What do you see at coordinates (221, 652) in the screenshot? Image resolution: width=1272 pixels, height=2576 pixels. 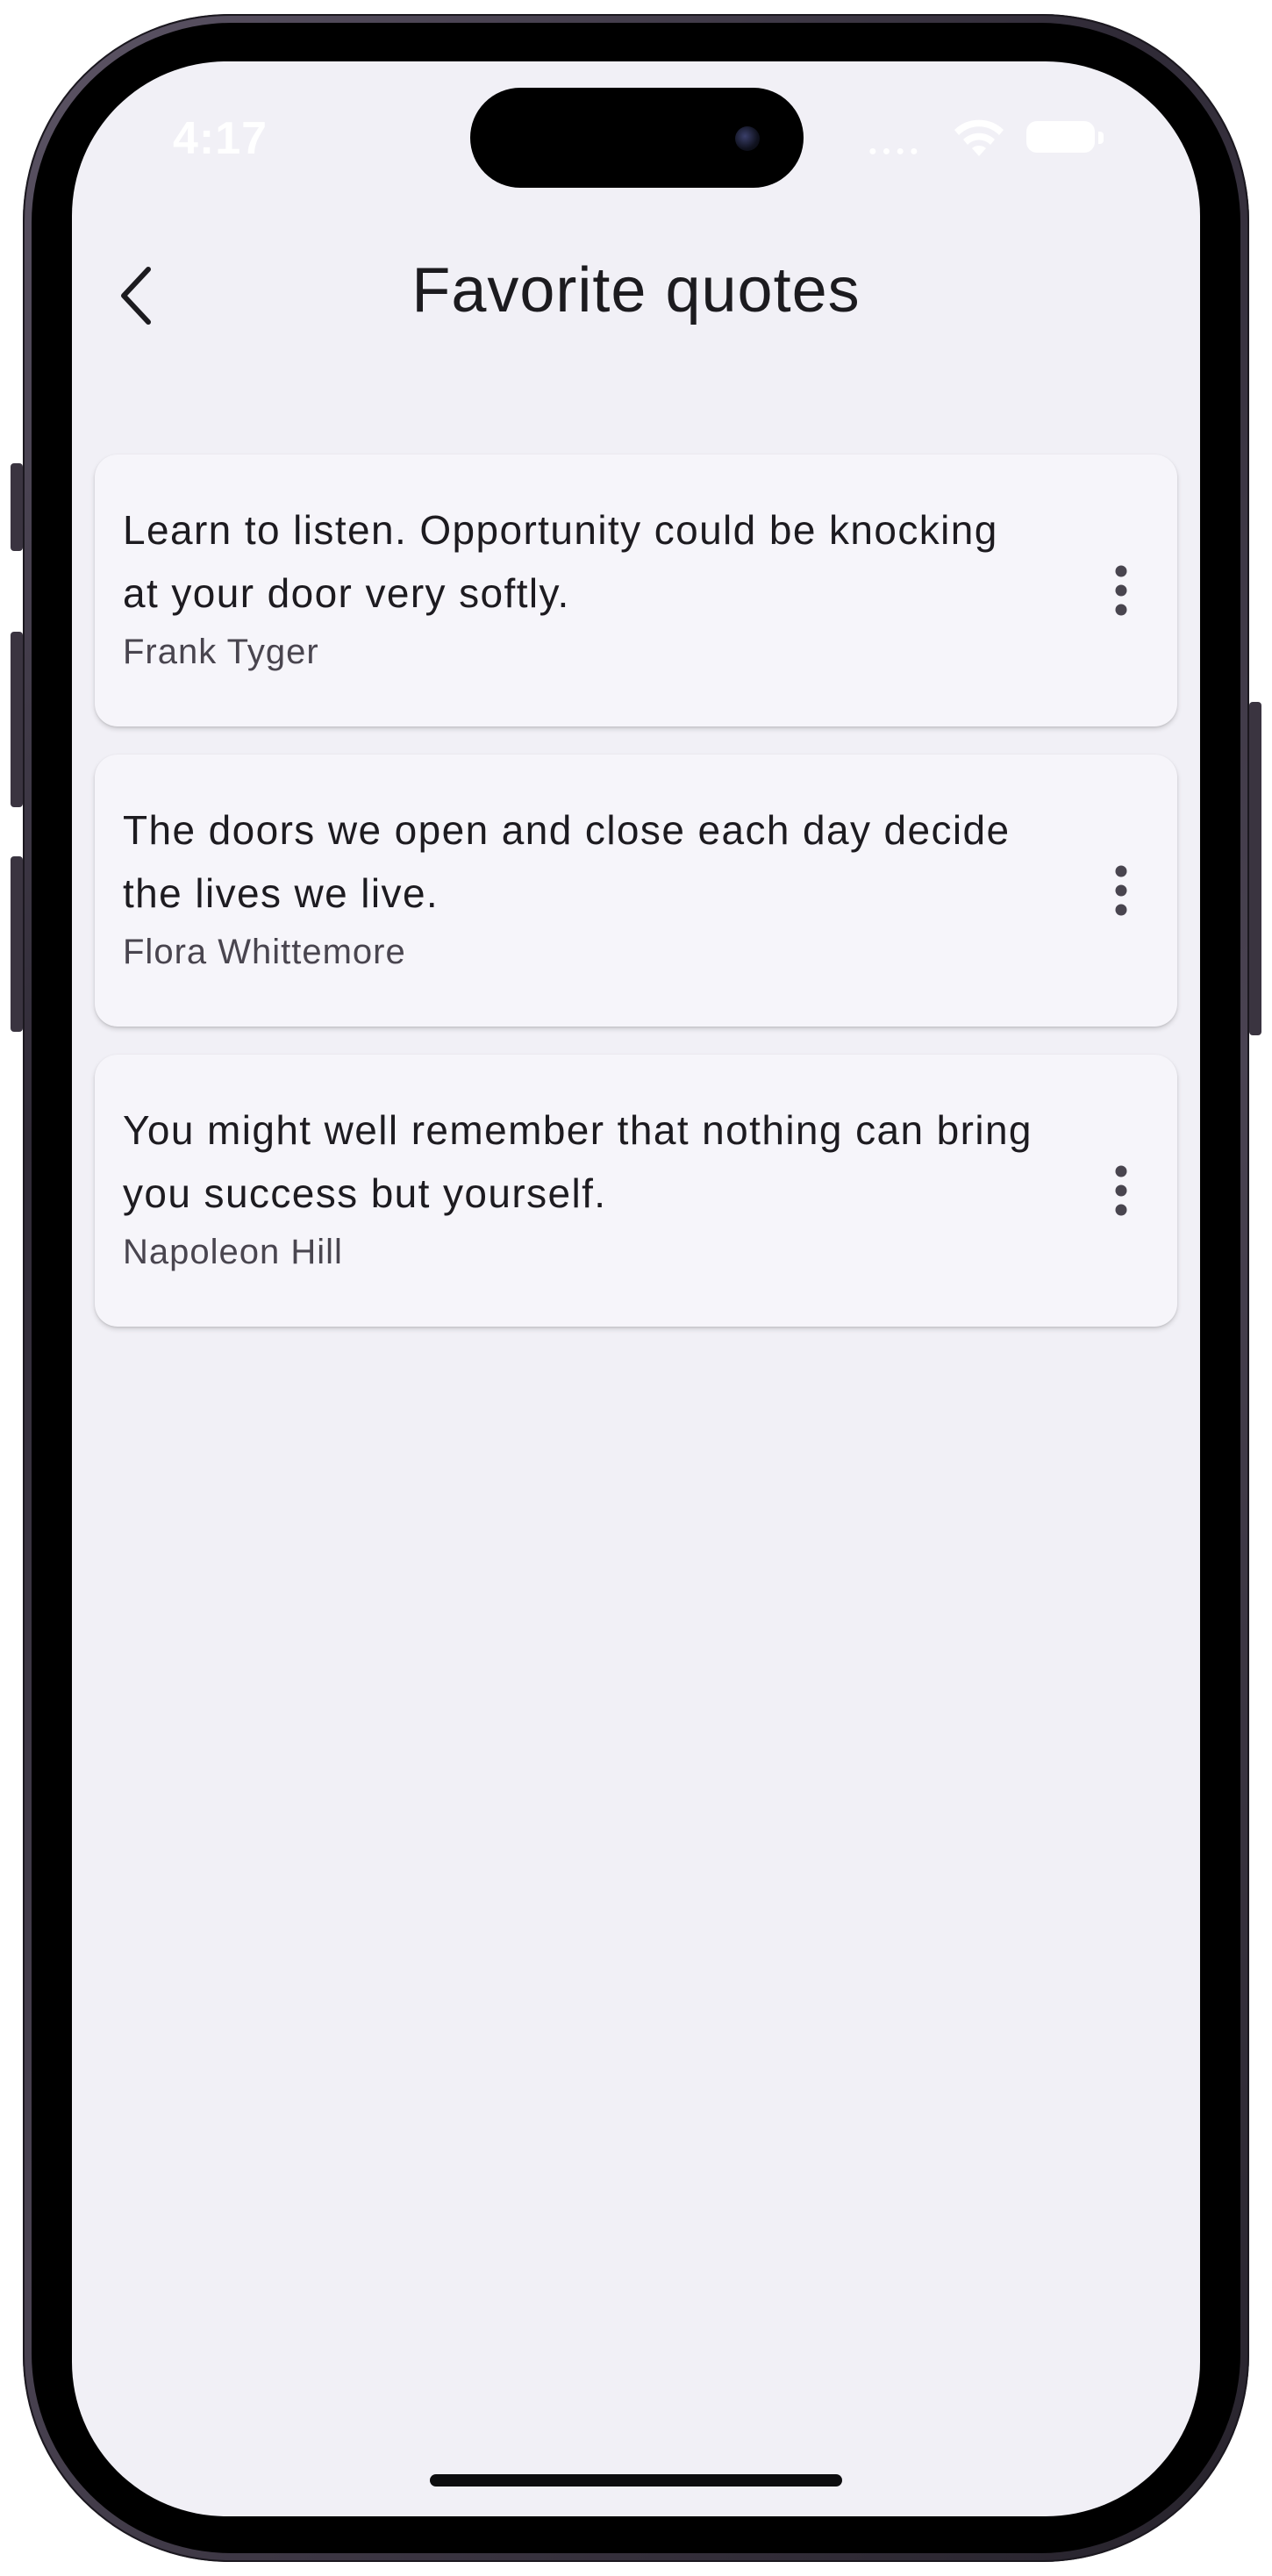 I see `quote-author: Frank Tyger` at bounding box center [221, 652].